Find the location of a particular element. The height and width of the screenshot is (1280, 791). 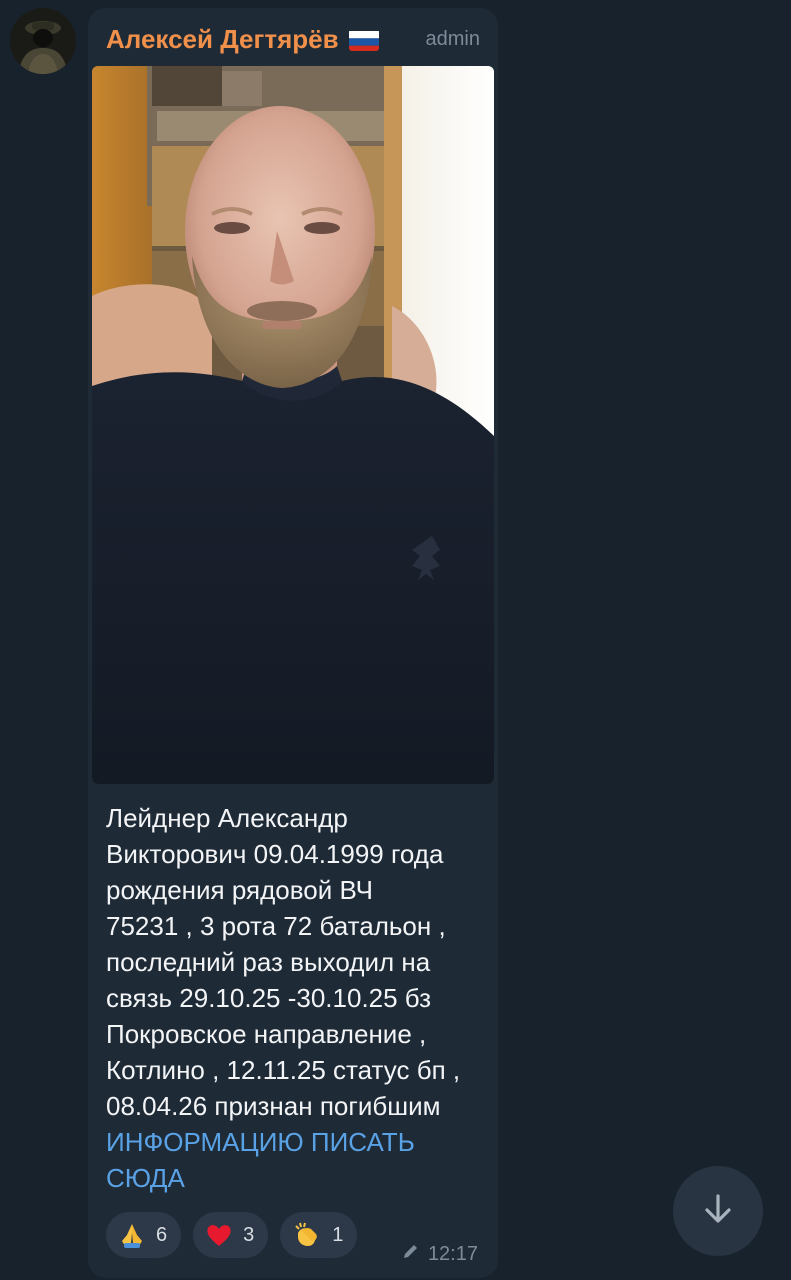

sender-header: Алексей Дегтярёв is located at coordinates (242, 39).